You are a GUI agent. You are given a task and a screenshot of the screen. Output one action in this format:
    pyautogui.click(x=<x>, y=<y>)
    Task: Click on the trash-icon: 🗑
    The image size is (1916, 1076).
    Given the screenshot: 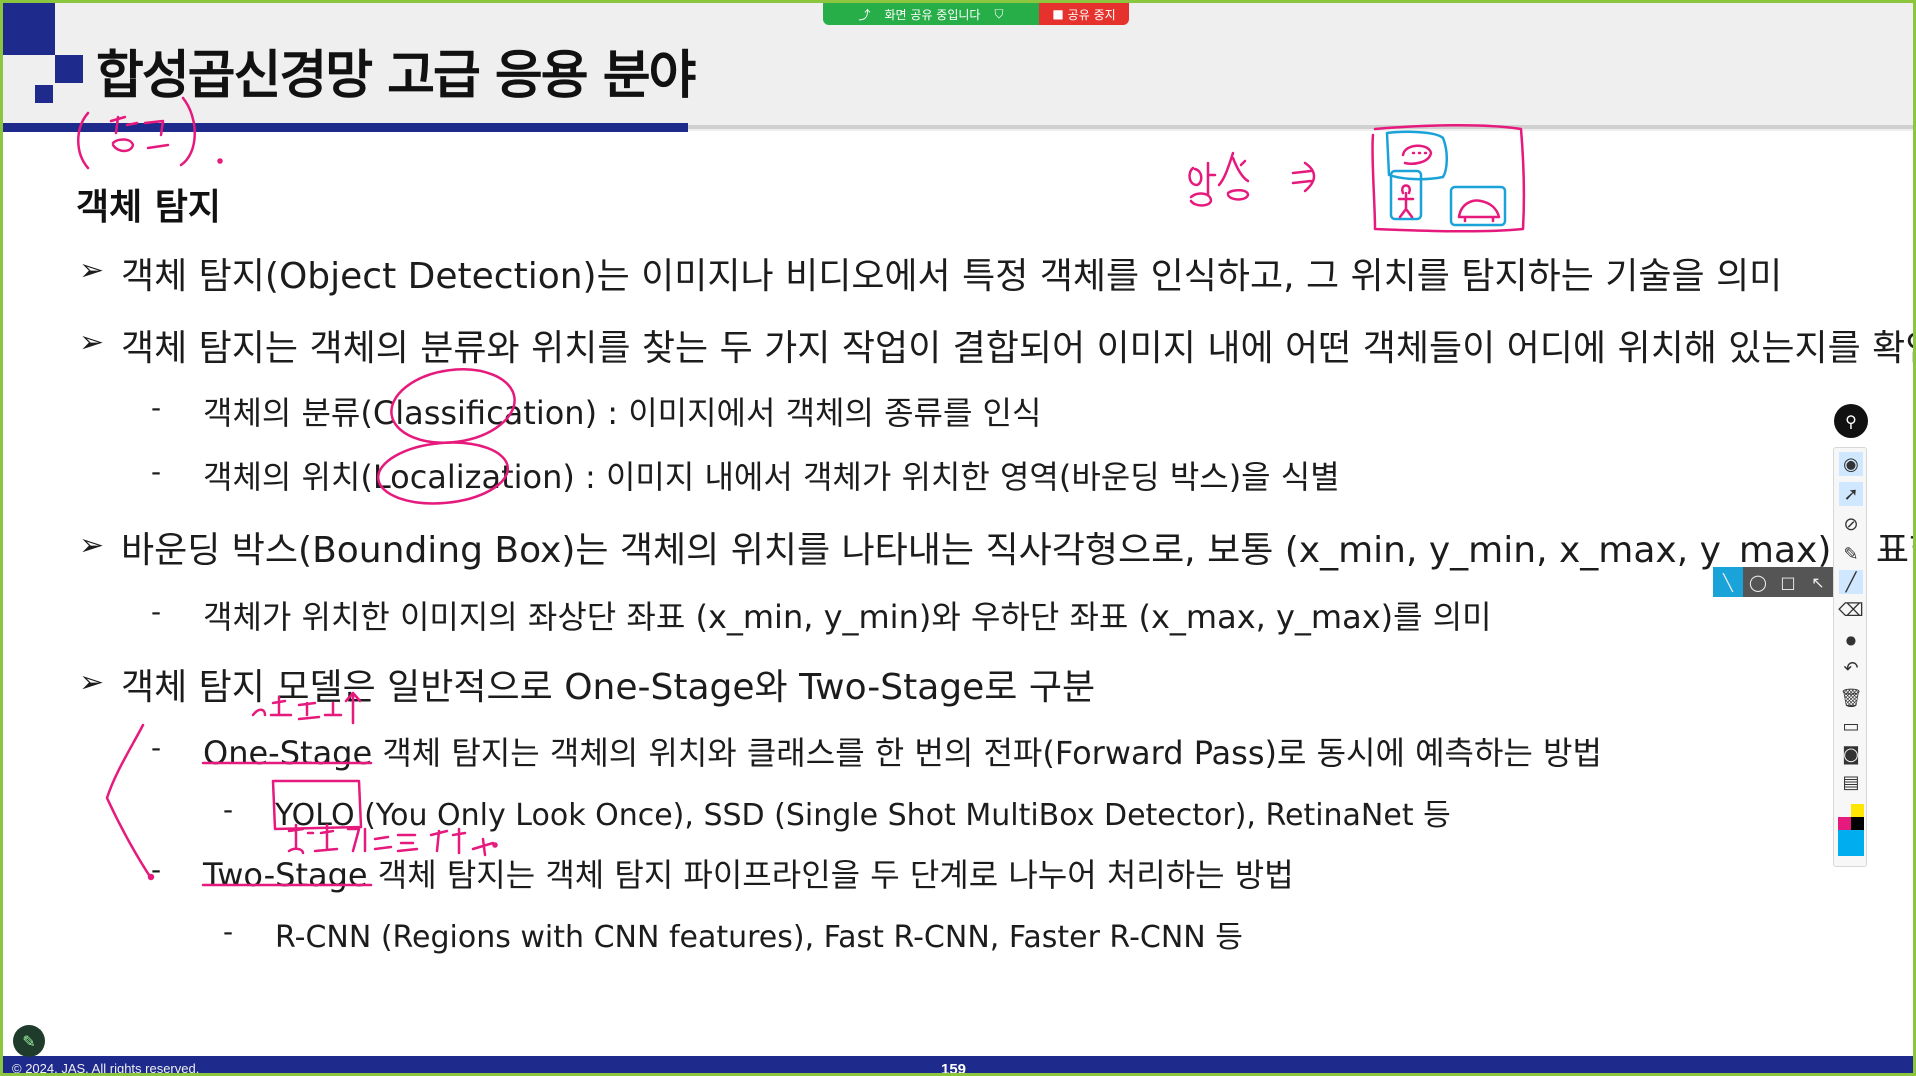 What is the action you would take?
    pyautogui.click(x=1851, y=698)
    